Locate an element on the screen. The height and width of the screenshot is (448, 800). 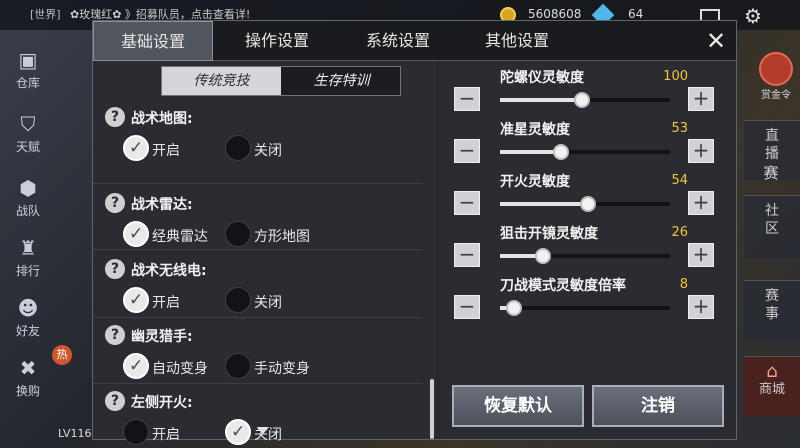
match-banner: 赛 is located at coordinates (771, 172).